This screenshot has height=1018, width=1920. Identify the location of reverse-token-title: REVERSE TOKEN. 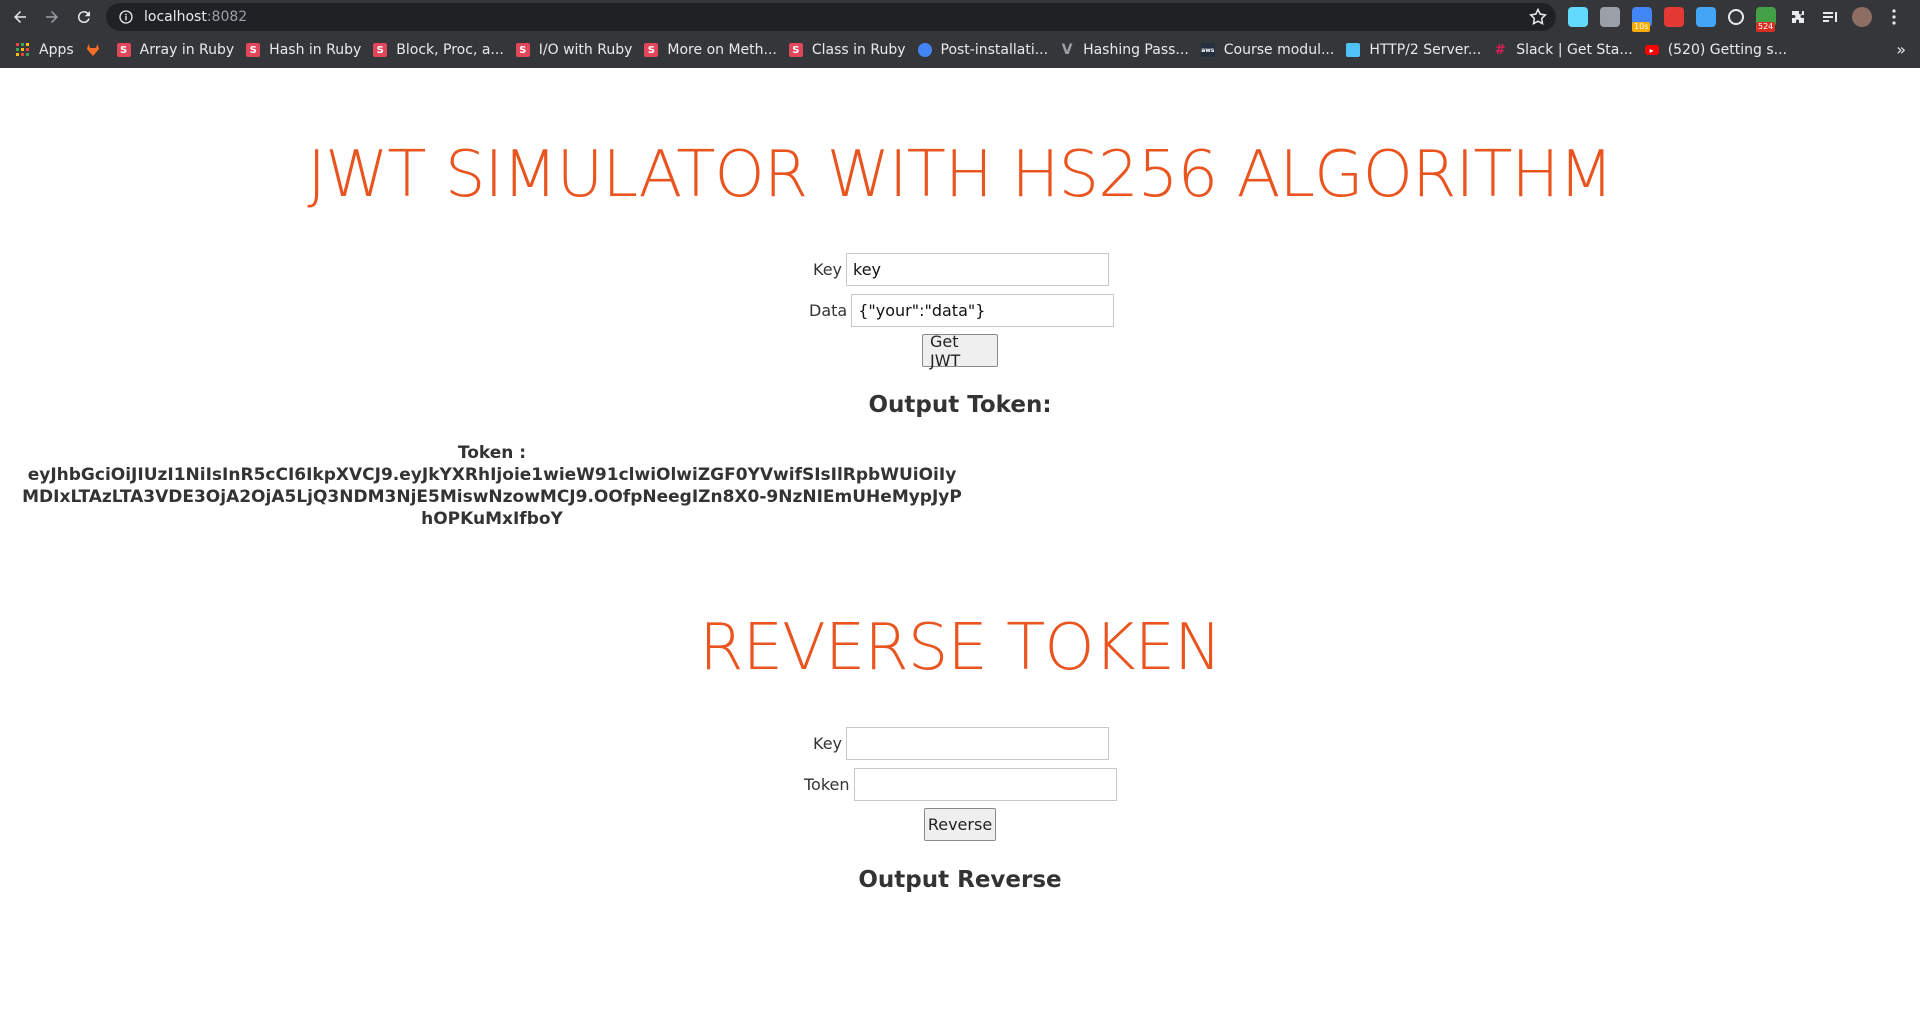
(960, 648).